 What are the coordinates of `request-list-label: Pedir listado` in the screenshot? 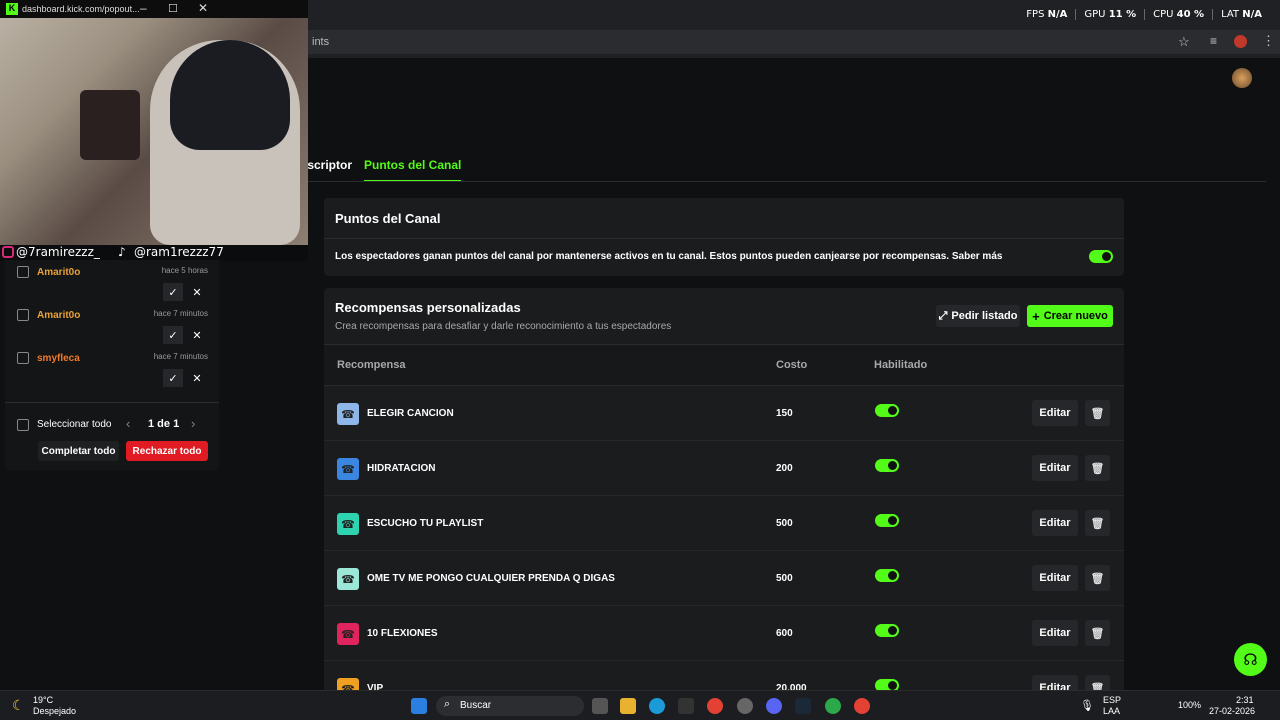 It's located at (984, 316).